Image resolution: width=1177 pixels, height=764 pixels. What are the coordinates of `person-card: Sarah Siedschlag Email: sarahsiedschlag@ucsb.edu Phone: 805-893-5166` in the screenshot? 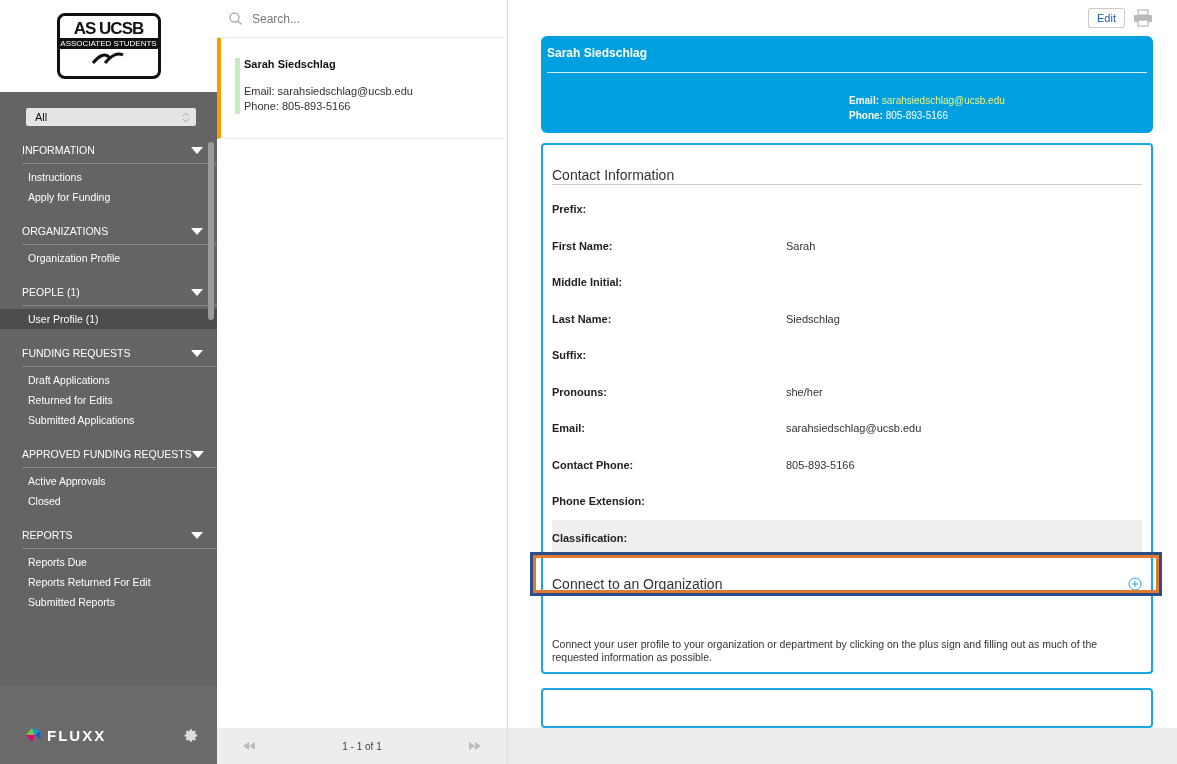 It's located at (362, 88).